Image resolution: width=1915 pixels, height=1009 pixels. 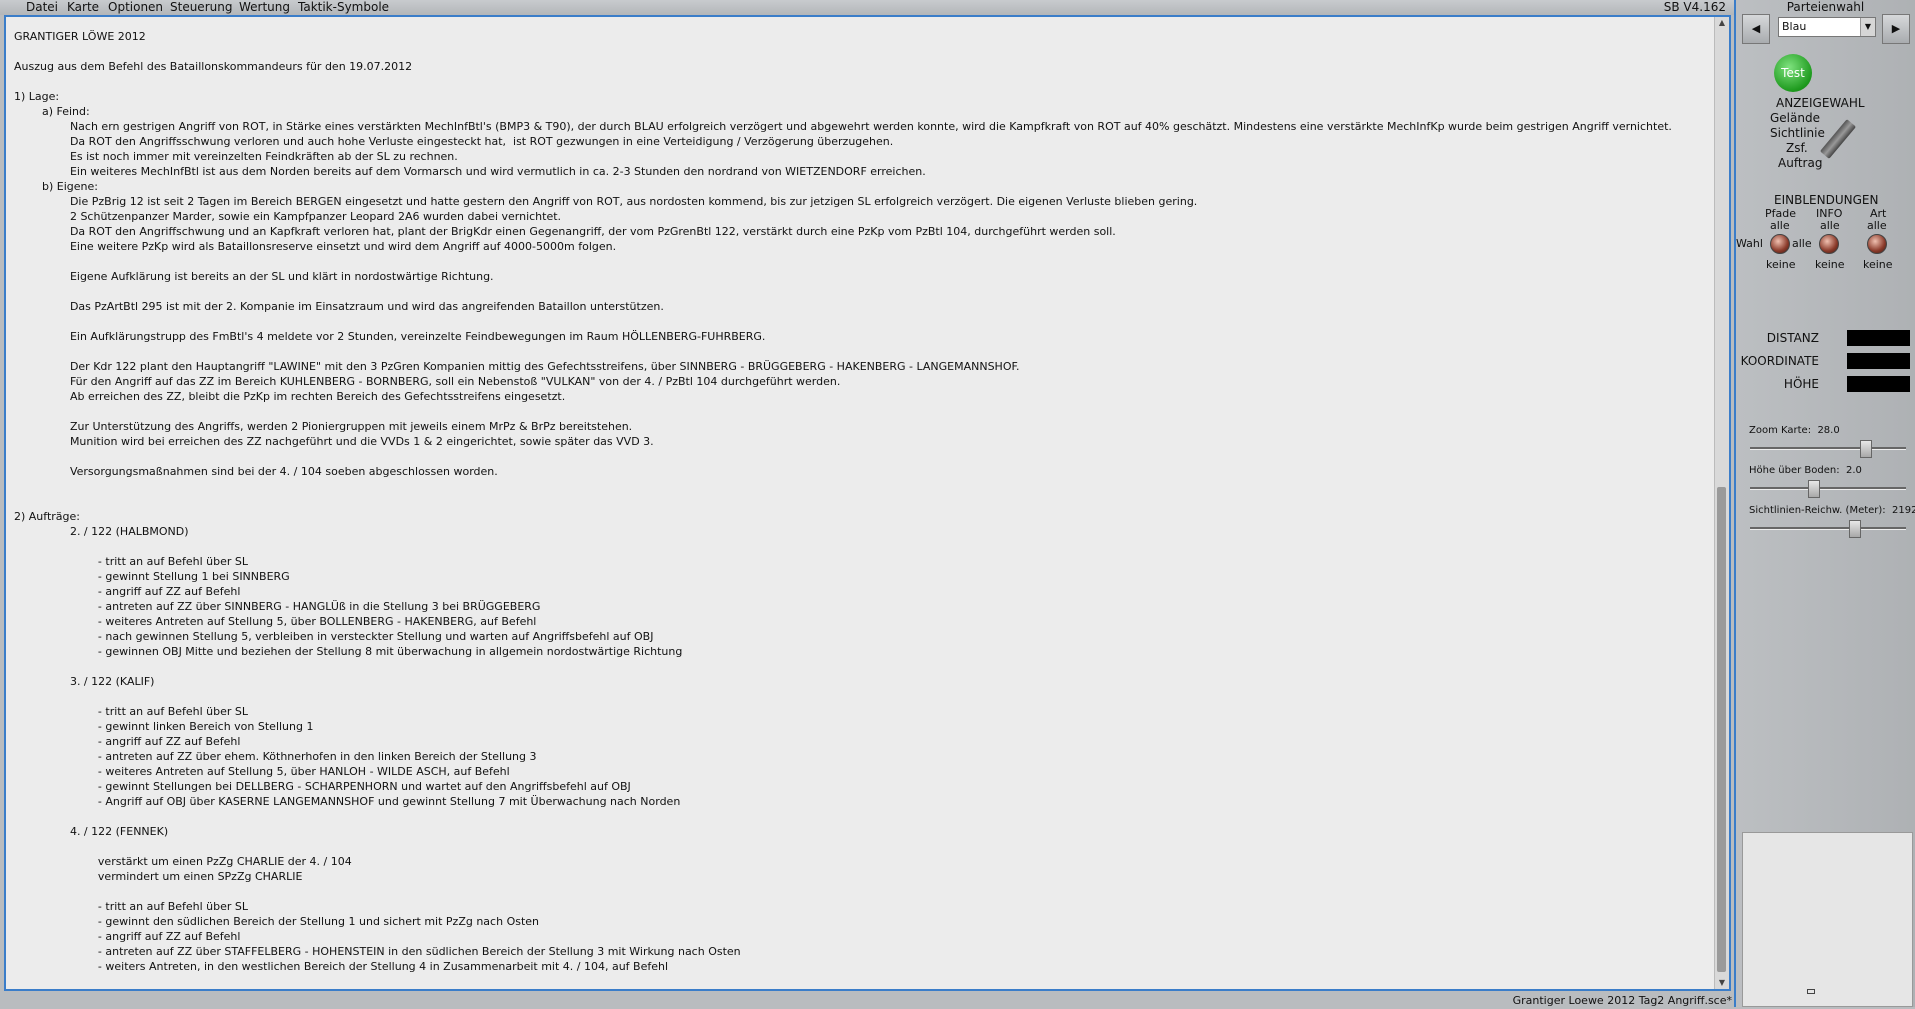 What do you see at coordinates (1878, 338) in the screenshot?
I see `distanz-readout` at bounding box center [1878, 338].